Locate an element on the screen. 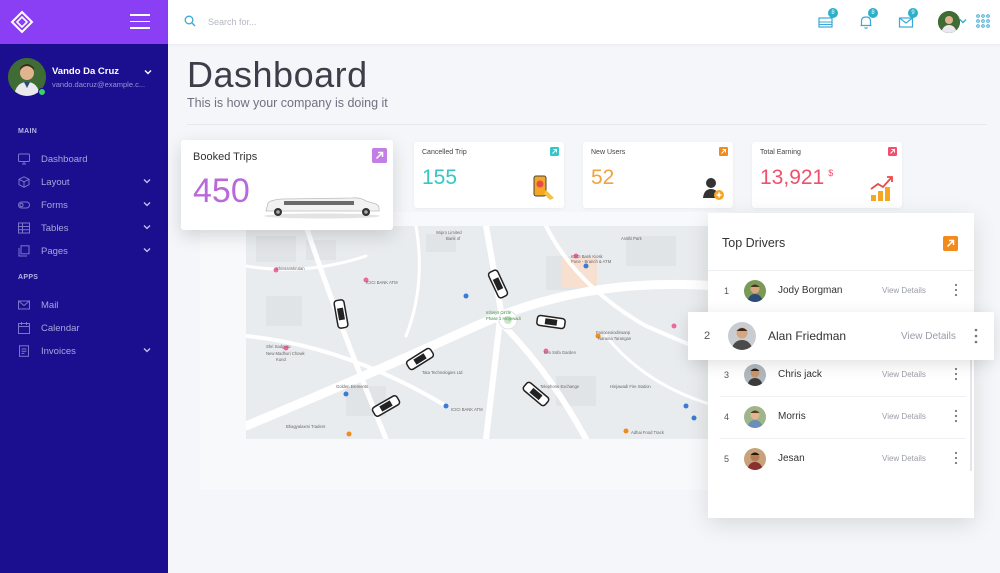  sidebar-item-pages: Pages is located at coordinates (88, 251).